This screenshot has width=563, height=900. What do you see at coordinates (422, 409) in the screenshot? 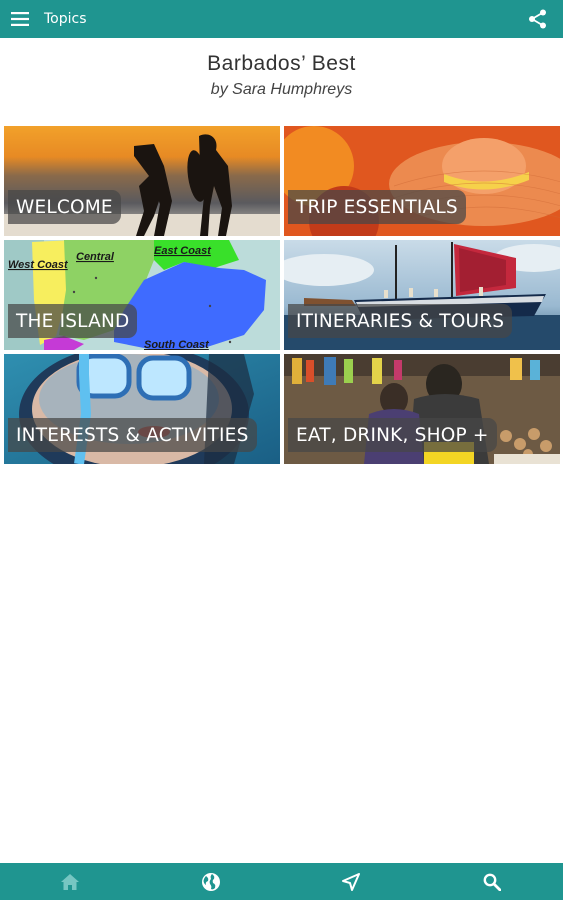
I see `topic-tile-eat-drink-shop: EAT, DRINK, SHOP +` at bounding box center [422, 409].